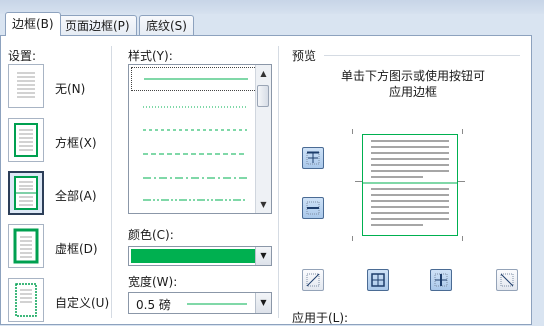 Image resolution: width=544 pixels, height=326 pixels. What do you see at coordinates (153, 282) in the screenshot?
I see `width-title: 宽度(W):` at bounding box center [153, 282].